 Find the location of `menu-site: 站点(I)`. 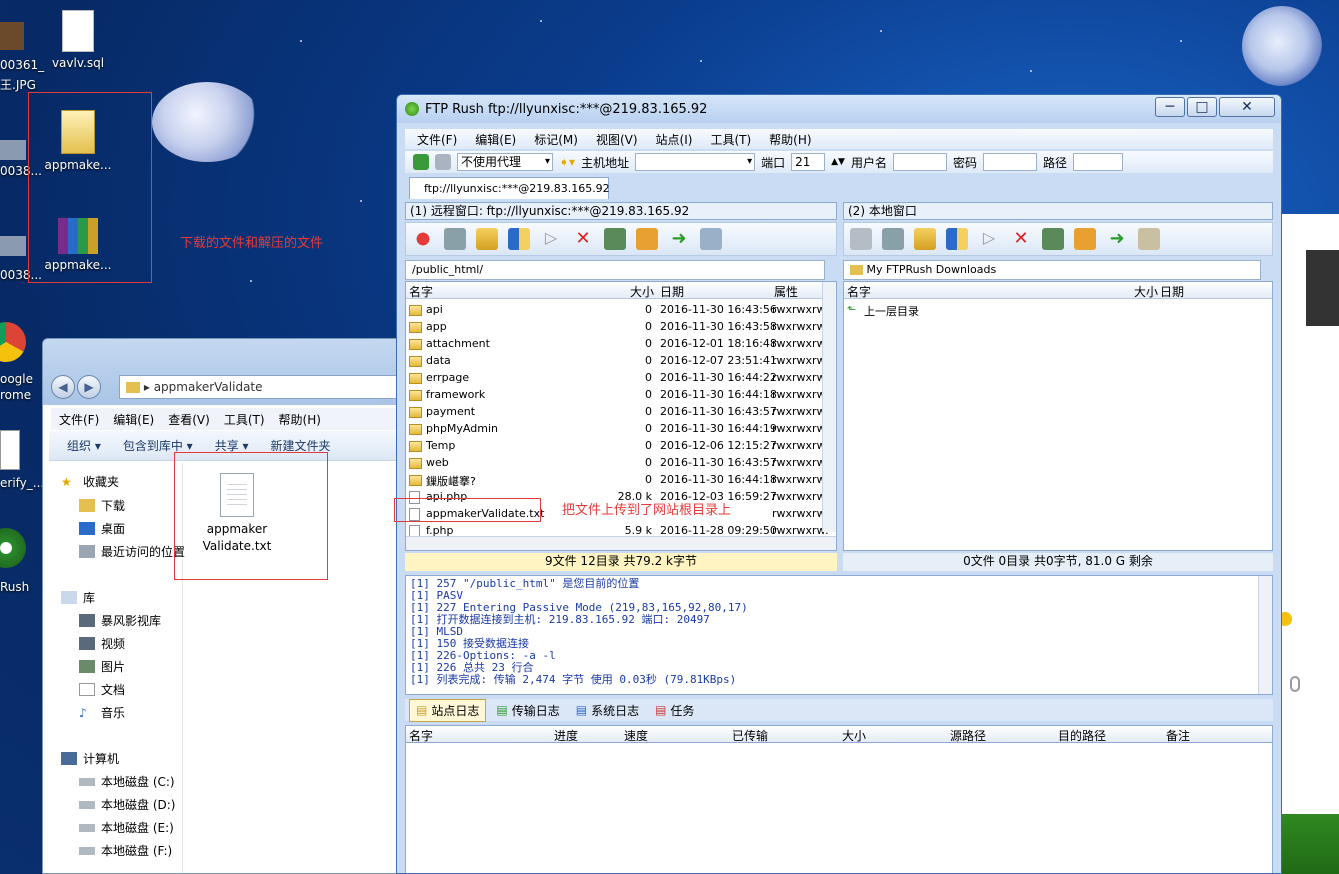

menu-site: 站点(I) is located at coordinates (674, 139).